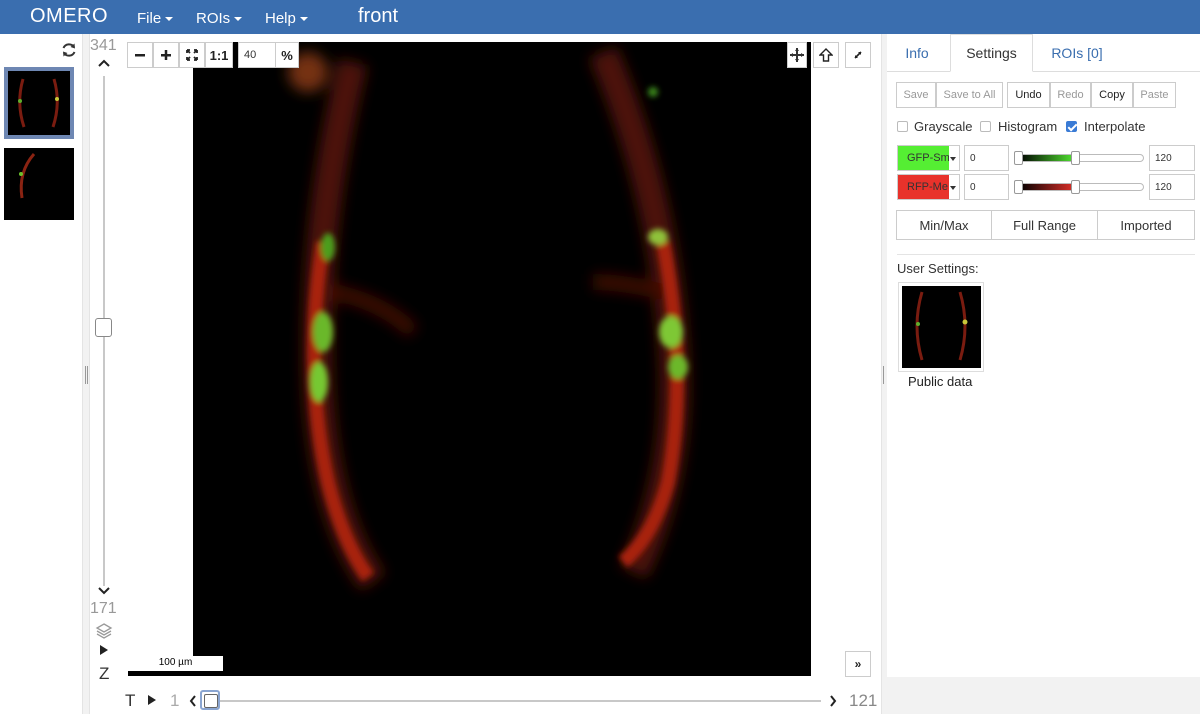 The height and width of the screenshot is (714, 1200). What do you see at coordinates (511, 701) in the screenshot?
I see `t-slider-track` at bounding box center [511, 701].